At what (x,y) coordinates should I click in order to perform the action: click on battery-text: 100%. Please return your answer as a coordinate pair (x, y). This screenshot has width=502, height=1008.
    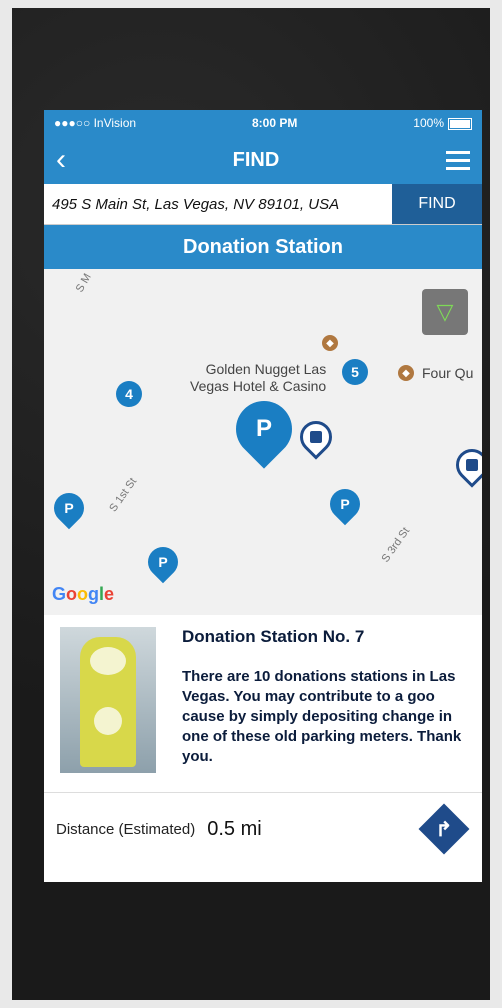
    Looking at the image, I should click on (428, 123).